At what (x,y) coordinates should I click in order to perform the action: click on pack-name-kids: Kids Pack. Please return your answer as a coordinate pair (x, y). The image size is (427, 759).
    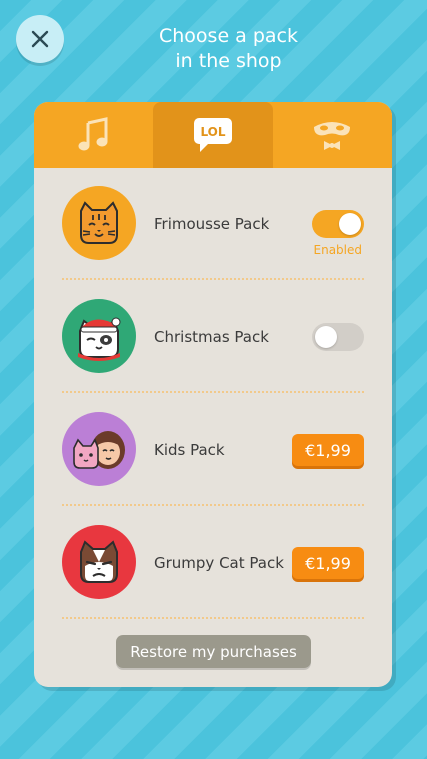
    Looking at the image, I should click on (189, 449).